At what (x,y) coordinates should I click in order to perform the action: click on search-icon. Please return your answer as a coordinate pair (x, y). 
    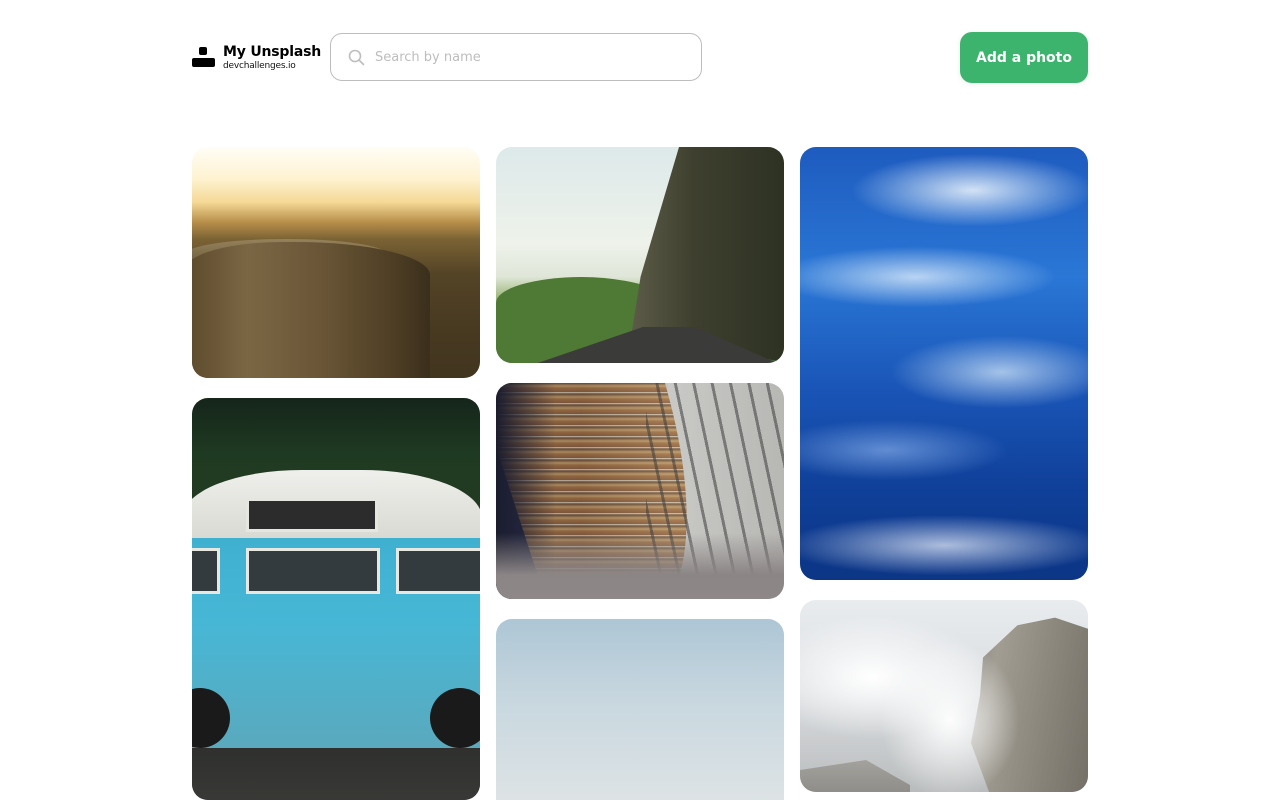
    Looking at the image, I should click on (357, 57).